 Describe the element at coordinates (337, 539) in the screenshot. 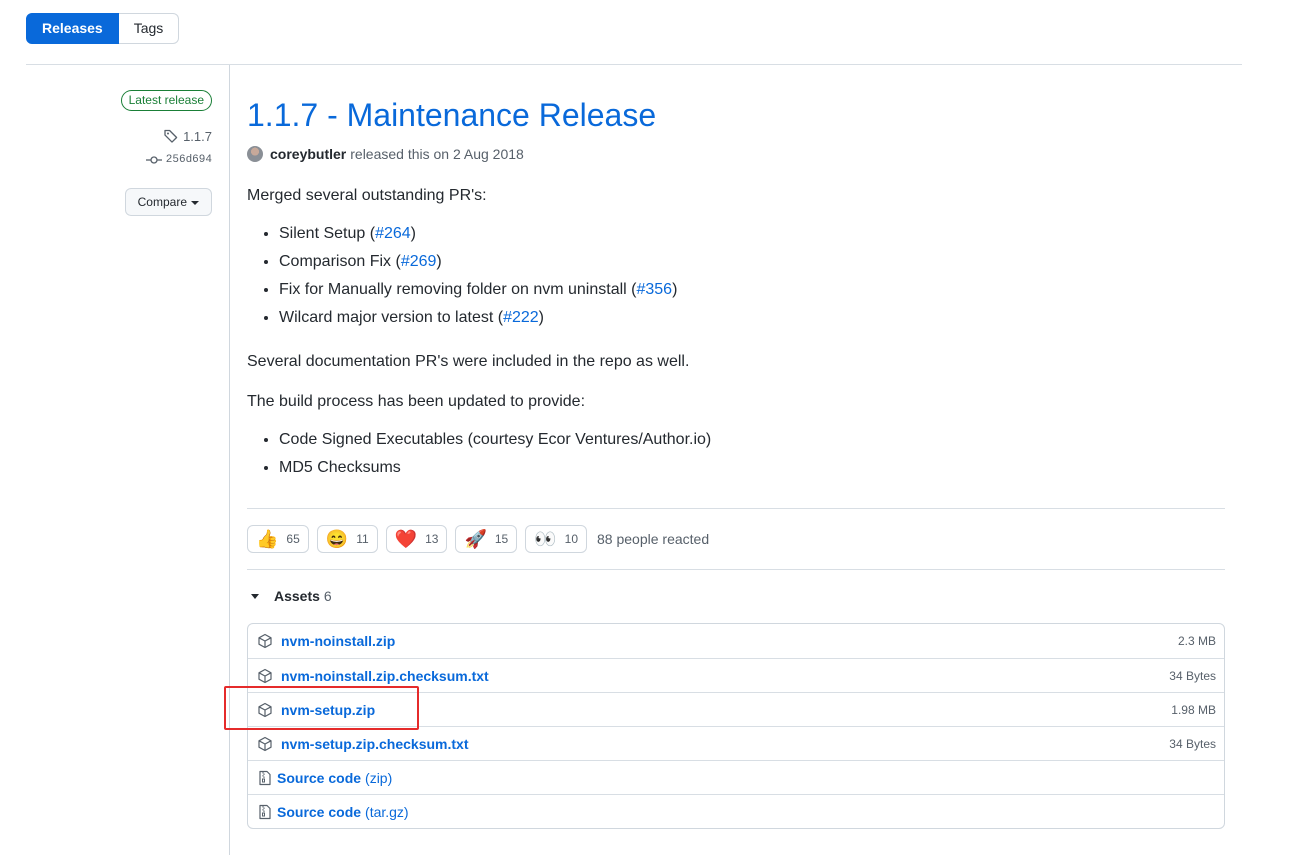

I see `laugh-icon: 😄` at that location.